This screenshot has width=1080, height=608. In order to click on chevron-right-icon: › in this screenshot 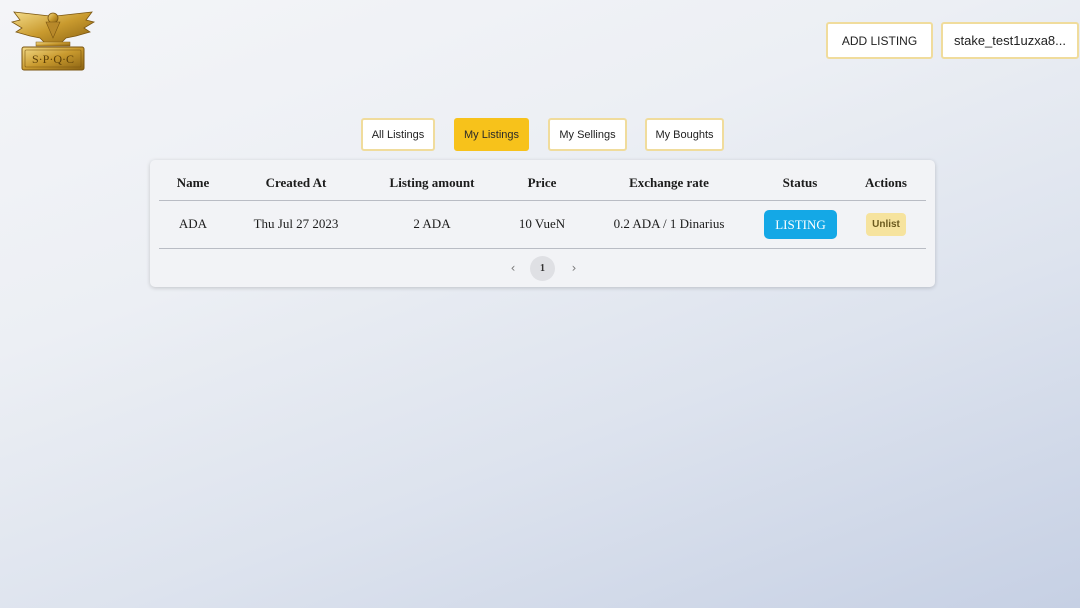, I will do `click(574, 268)`.